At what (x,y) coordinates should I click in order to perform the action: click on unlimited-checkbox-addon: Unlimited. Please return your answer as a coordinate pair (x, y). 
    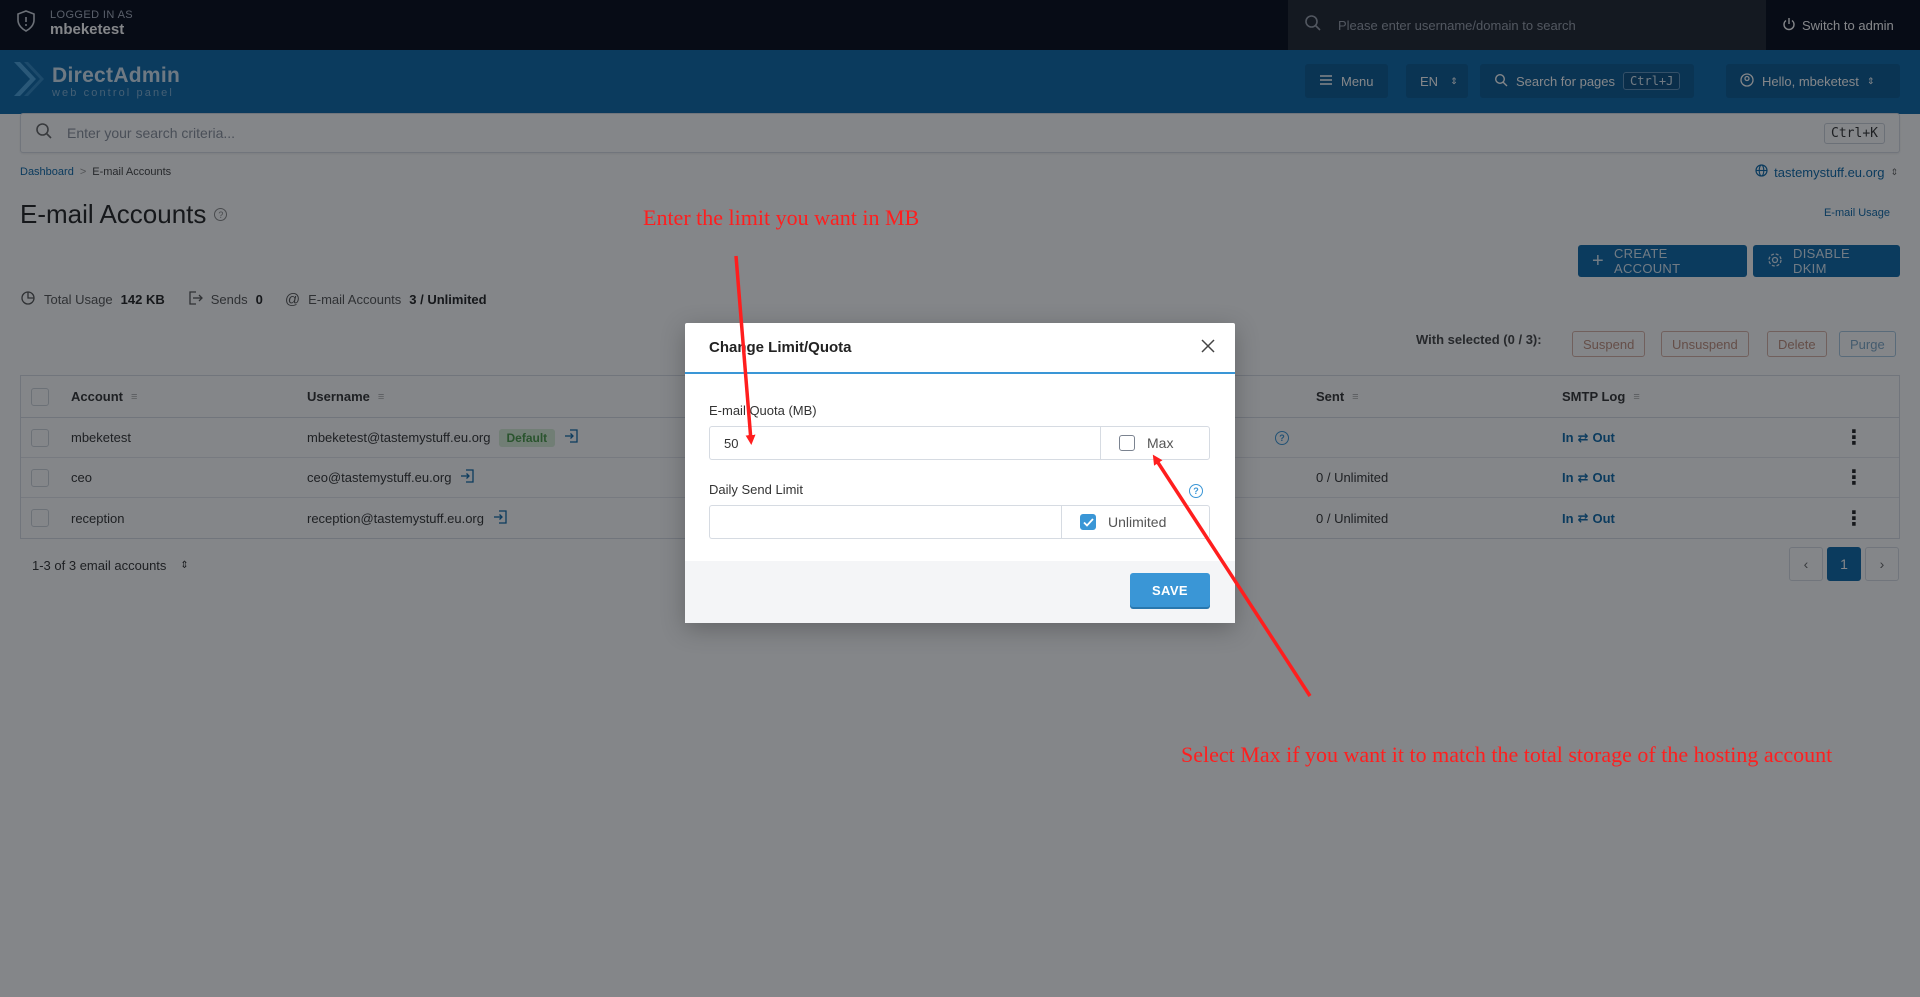
    Looking at the image, I should click on (1135, 522).